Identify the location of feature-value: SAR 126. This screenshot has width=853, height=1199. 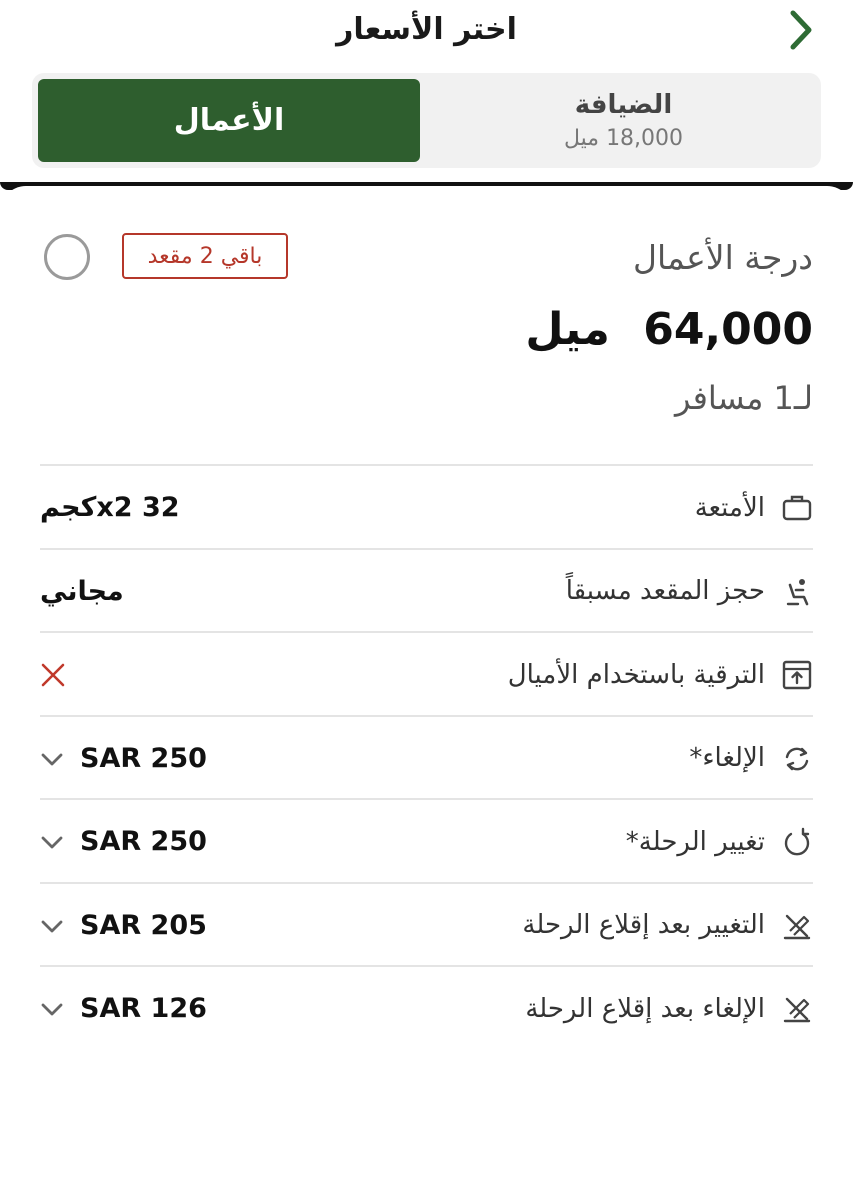
(143, 1008).